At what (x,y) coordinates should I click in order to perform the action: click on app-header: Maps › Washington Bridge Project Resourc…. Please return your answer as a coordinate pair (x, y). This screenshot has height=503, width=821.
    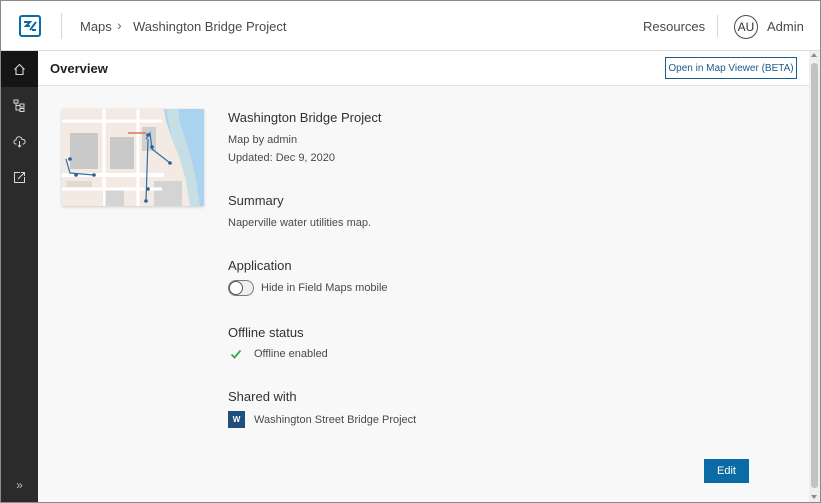
    Looking at the image, I should click on (410, 26).